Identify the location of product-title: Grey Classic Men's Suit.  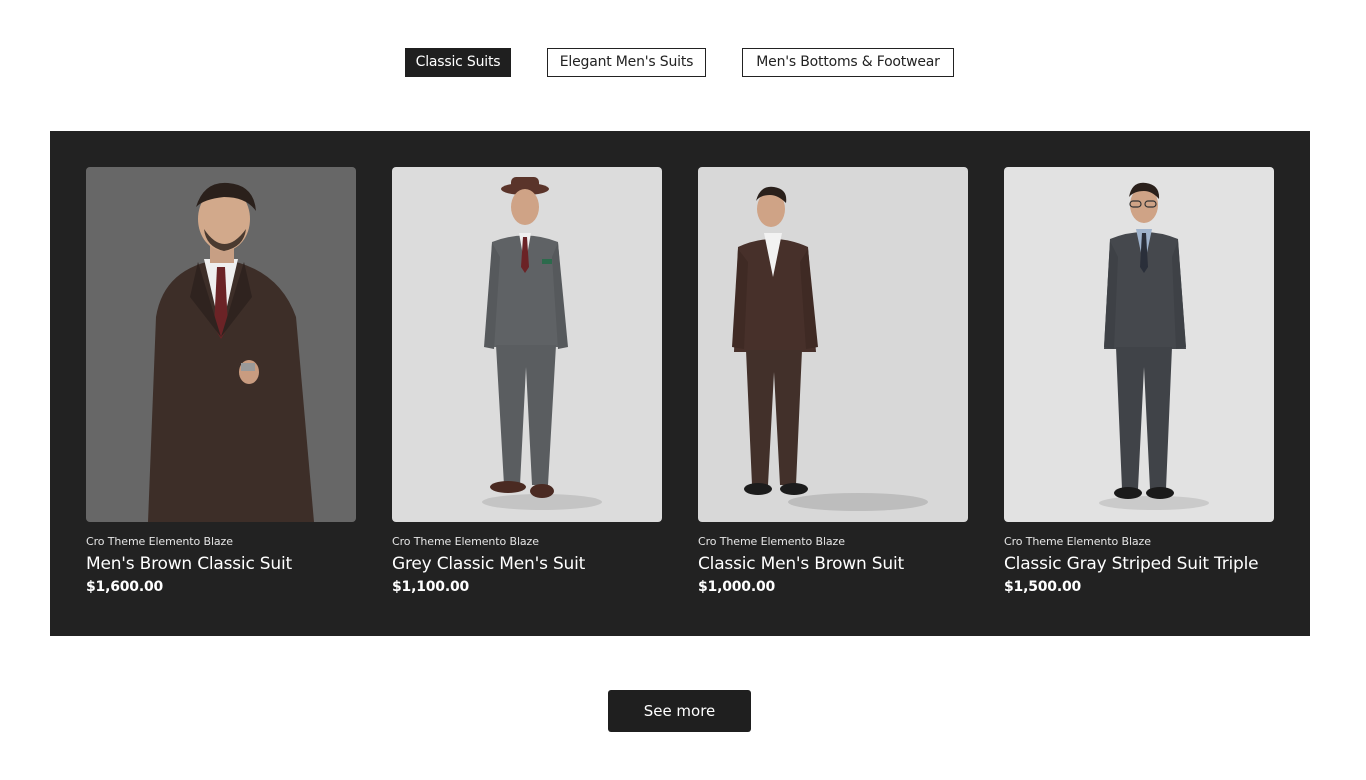
(527, 564).